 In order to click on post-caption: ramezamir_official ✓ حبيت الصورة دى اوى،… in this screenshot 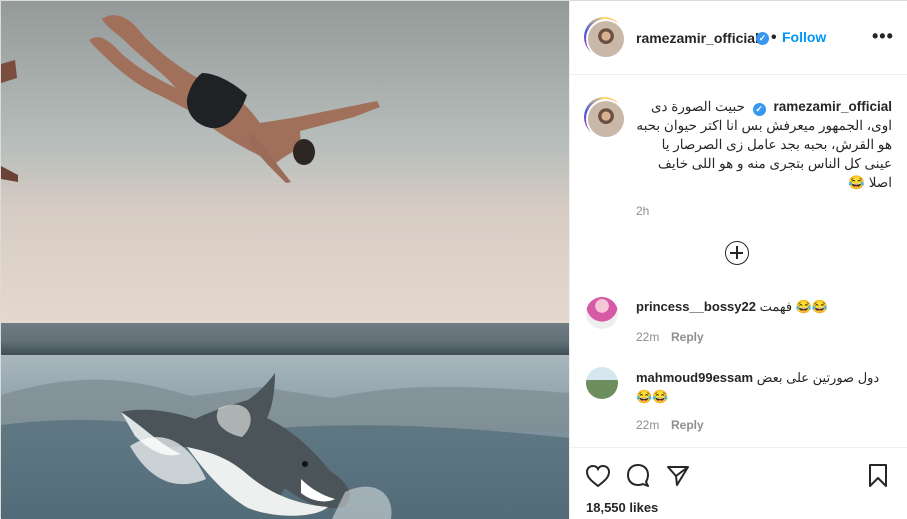, I will do `click(764, 144)`.